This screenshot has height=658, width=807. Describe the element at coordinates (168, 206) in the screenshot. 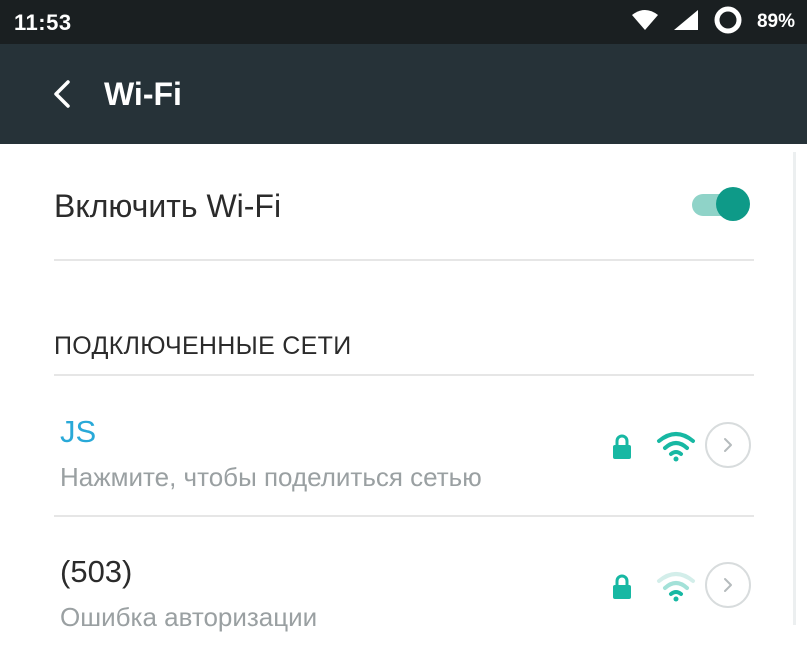

I see `wifi-toggle-label: Включить Wi-Fi` at that location.